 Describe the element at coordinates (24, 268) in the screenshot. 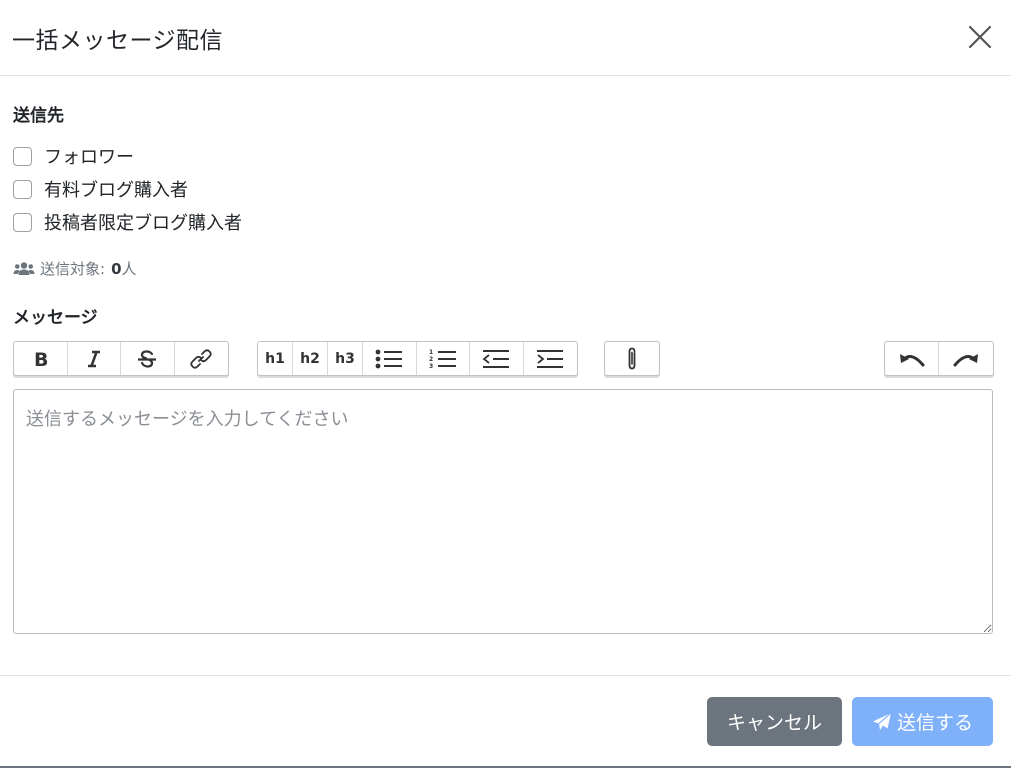

I see `users-icon` at that location.